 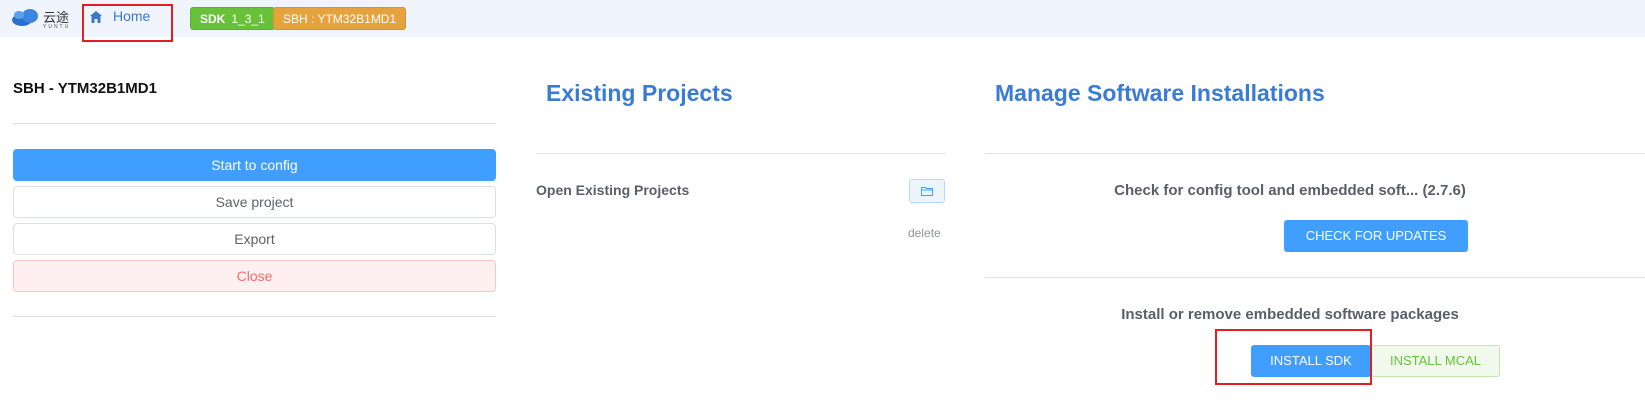 What do you see at coordinates (85, 88) in the screenshot?
I see `chip-title: SBH - YTM32B1MD1` at bounding box center [85, 88].